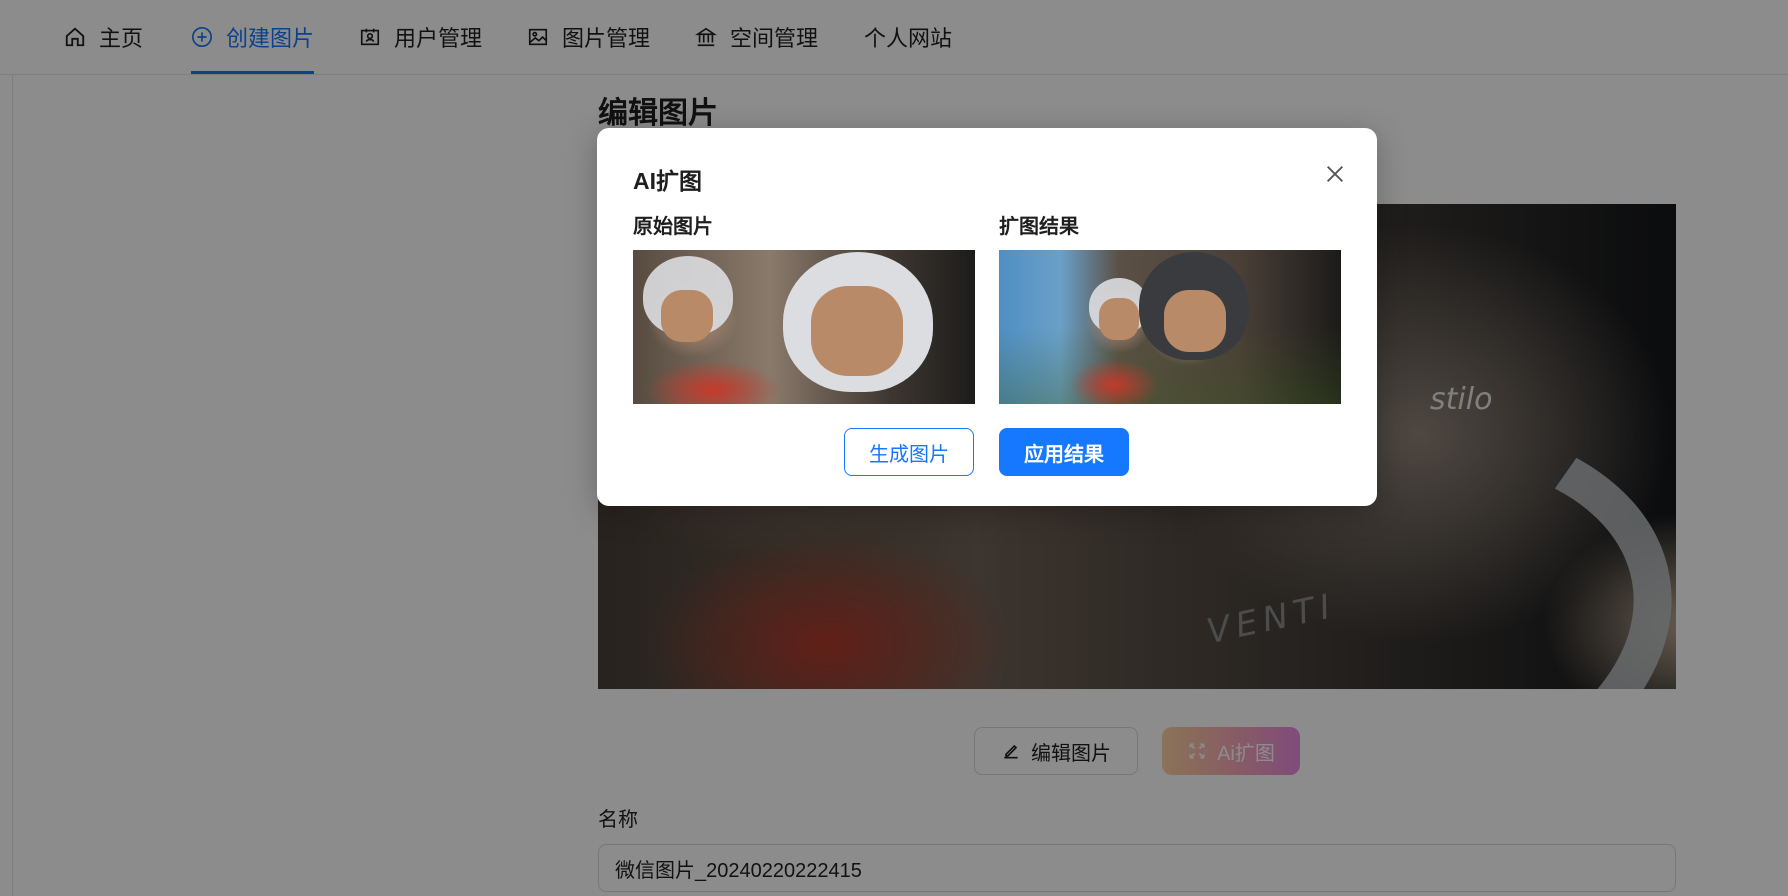 This screenshot has width=1788, height=896. What do you see at coordinates (667, 181) in the screenshot?
I see `modal-title: AI扩图` at bounding box center [667, 181].